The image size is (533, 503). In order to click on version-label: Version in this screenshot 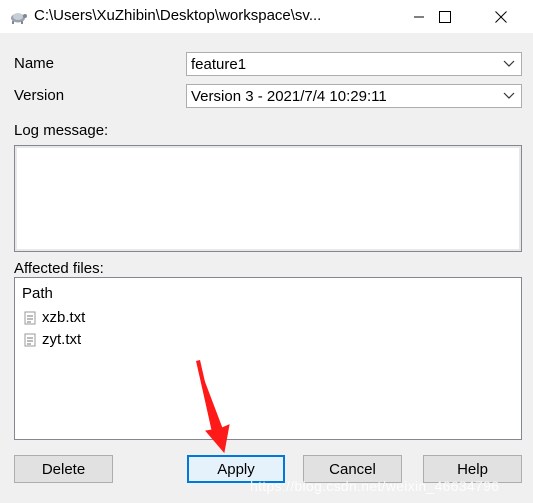, I will do `click(39, 95)`.